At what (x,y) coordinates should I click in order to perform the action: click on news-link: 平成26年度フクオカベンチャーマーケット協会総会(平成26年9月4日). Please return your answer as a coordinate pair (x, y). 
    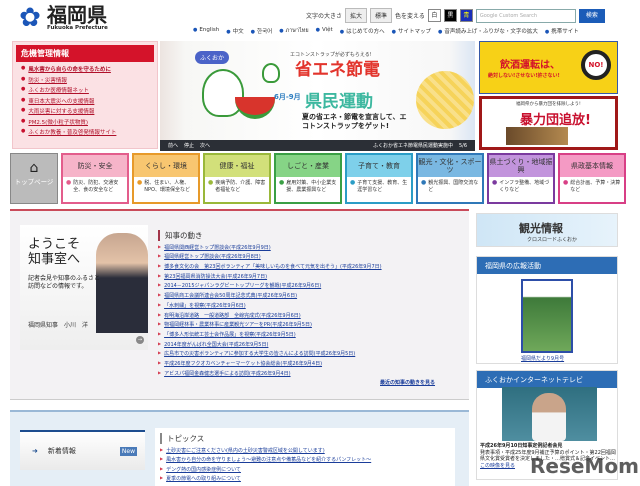
    Looking at the image, I should click on (243, 363).